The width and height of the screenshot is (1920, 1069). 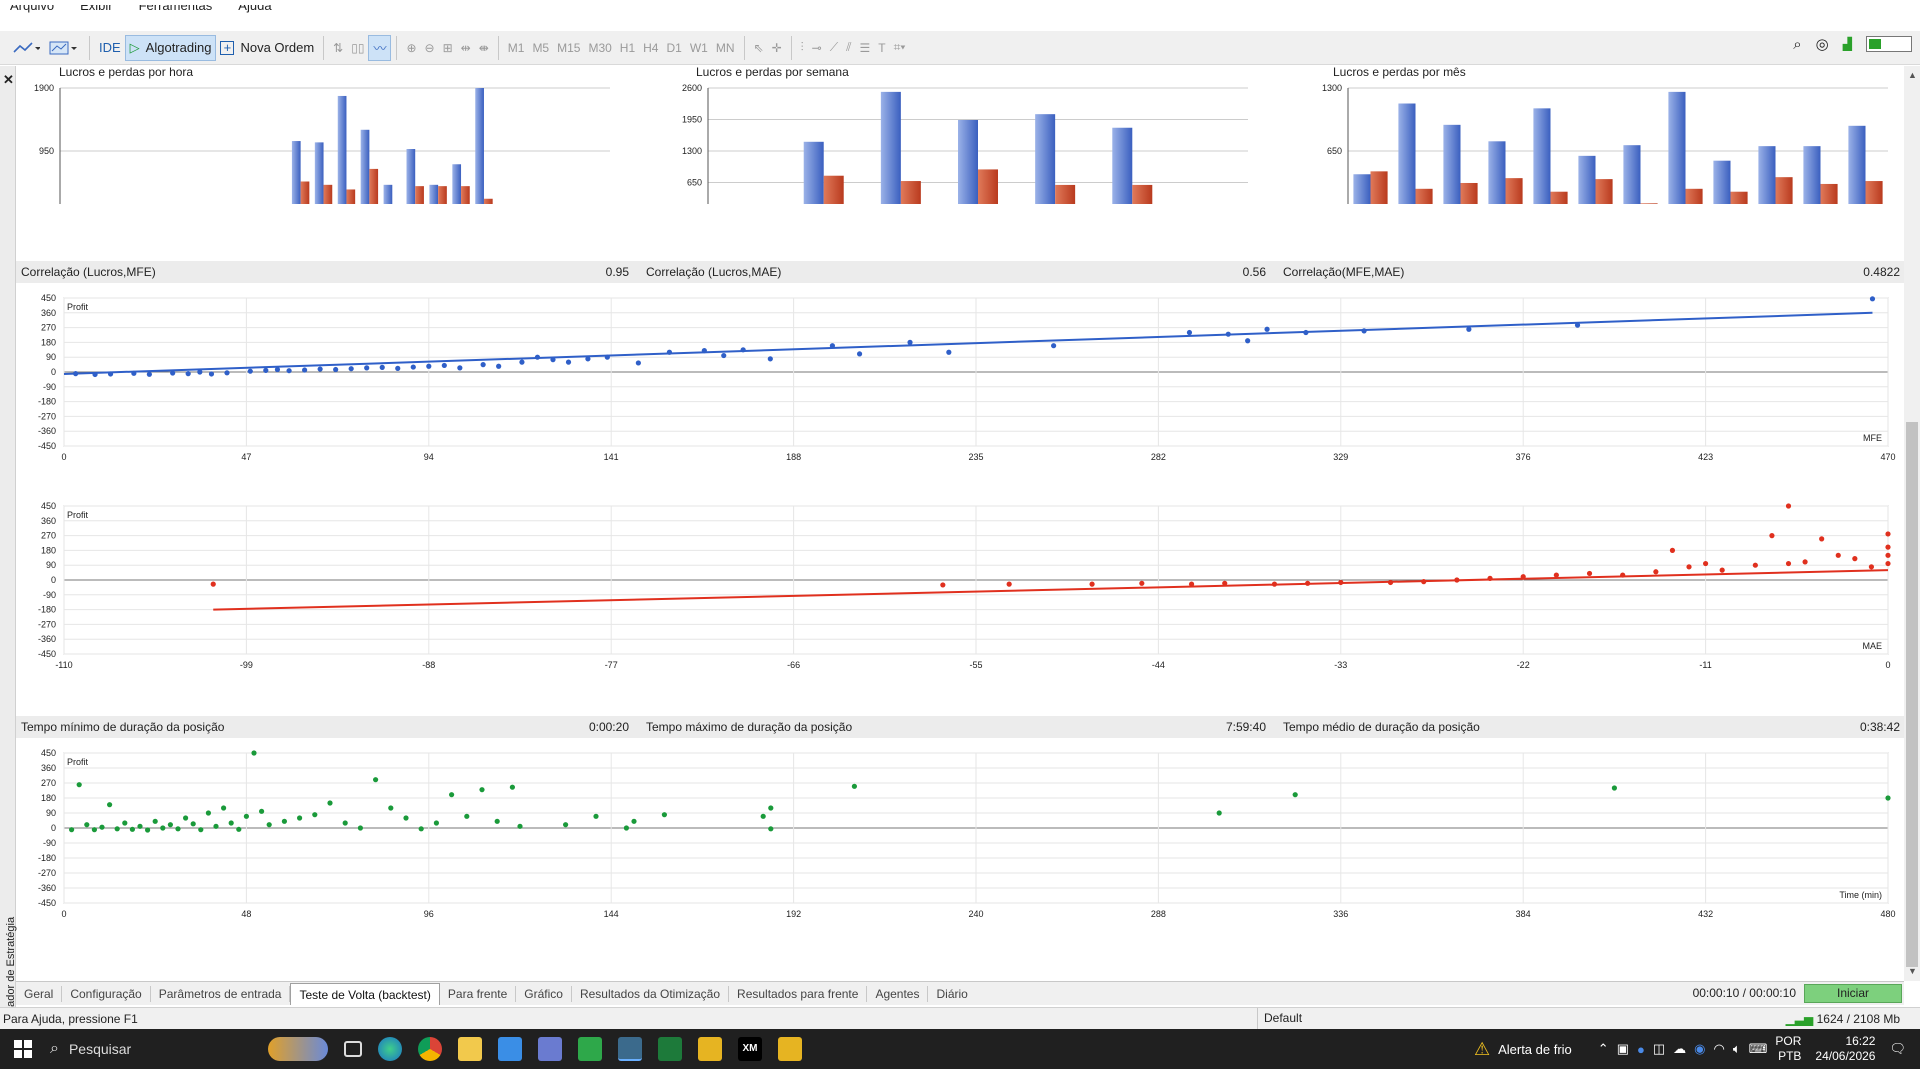 I want to click on tray-chevron-icon: ⌃, so click(x=1603, y=1049).